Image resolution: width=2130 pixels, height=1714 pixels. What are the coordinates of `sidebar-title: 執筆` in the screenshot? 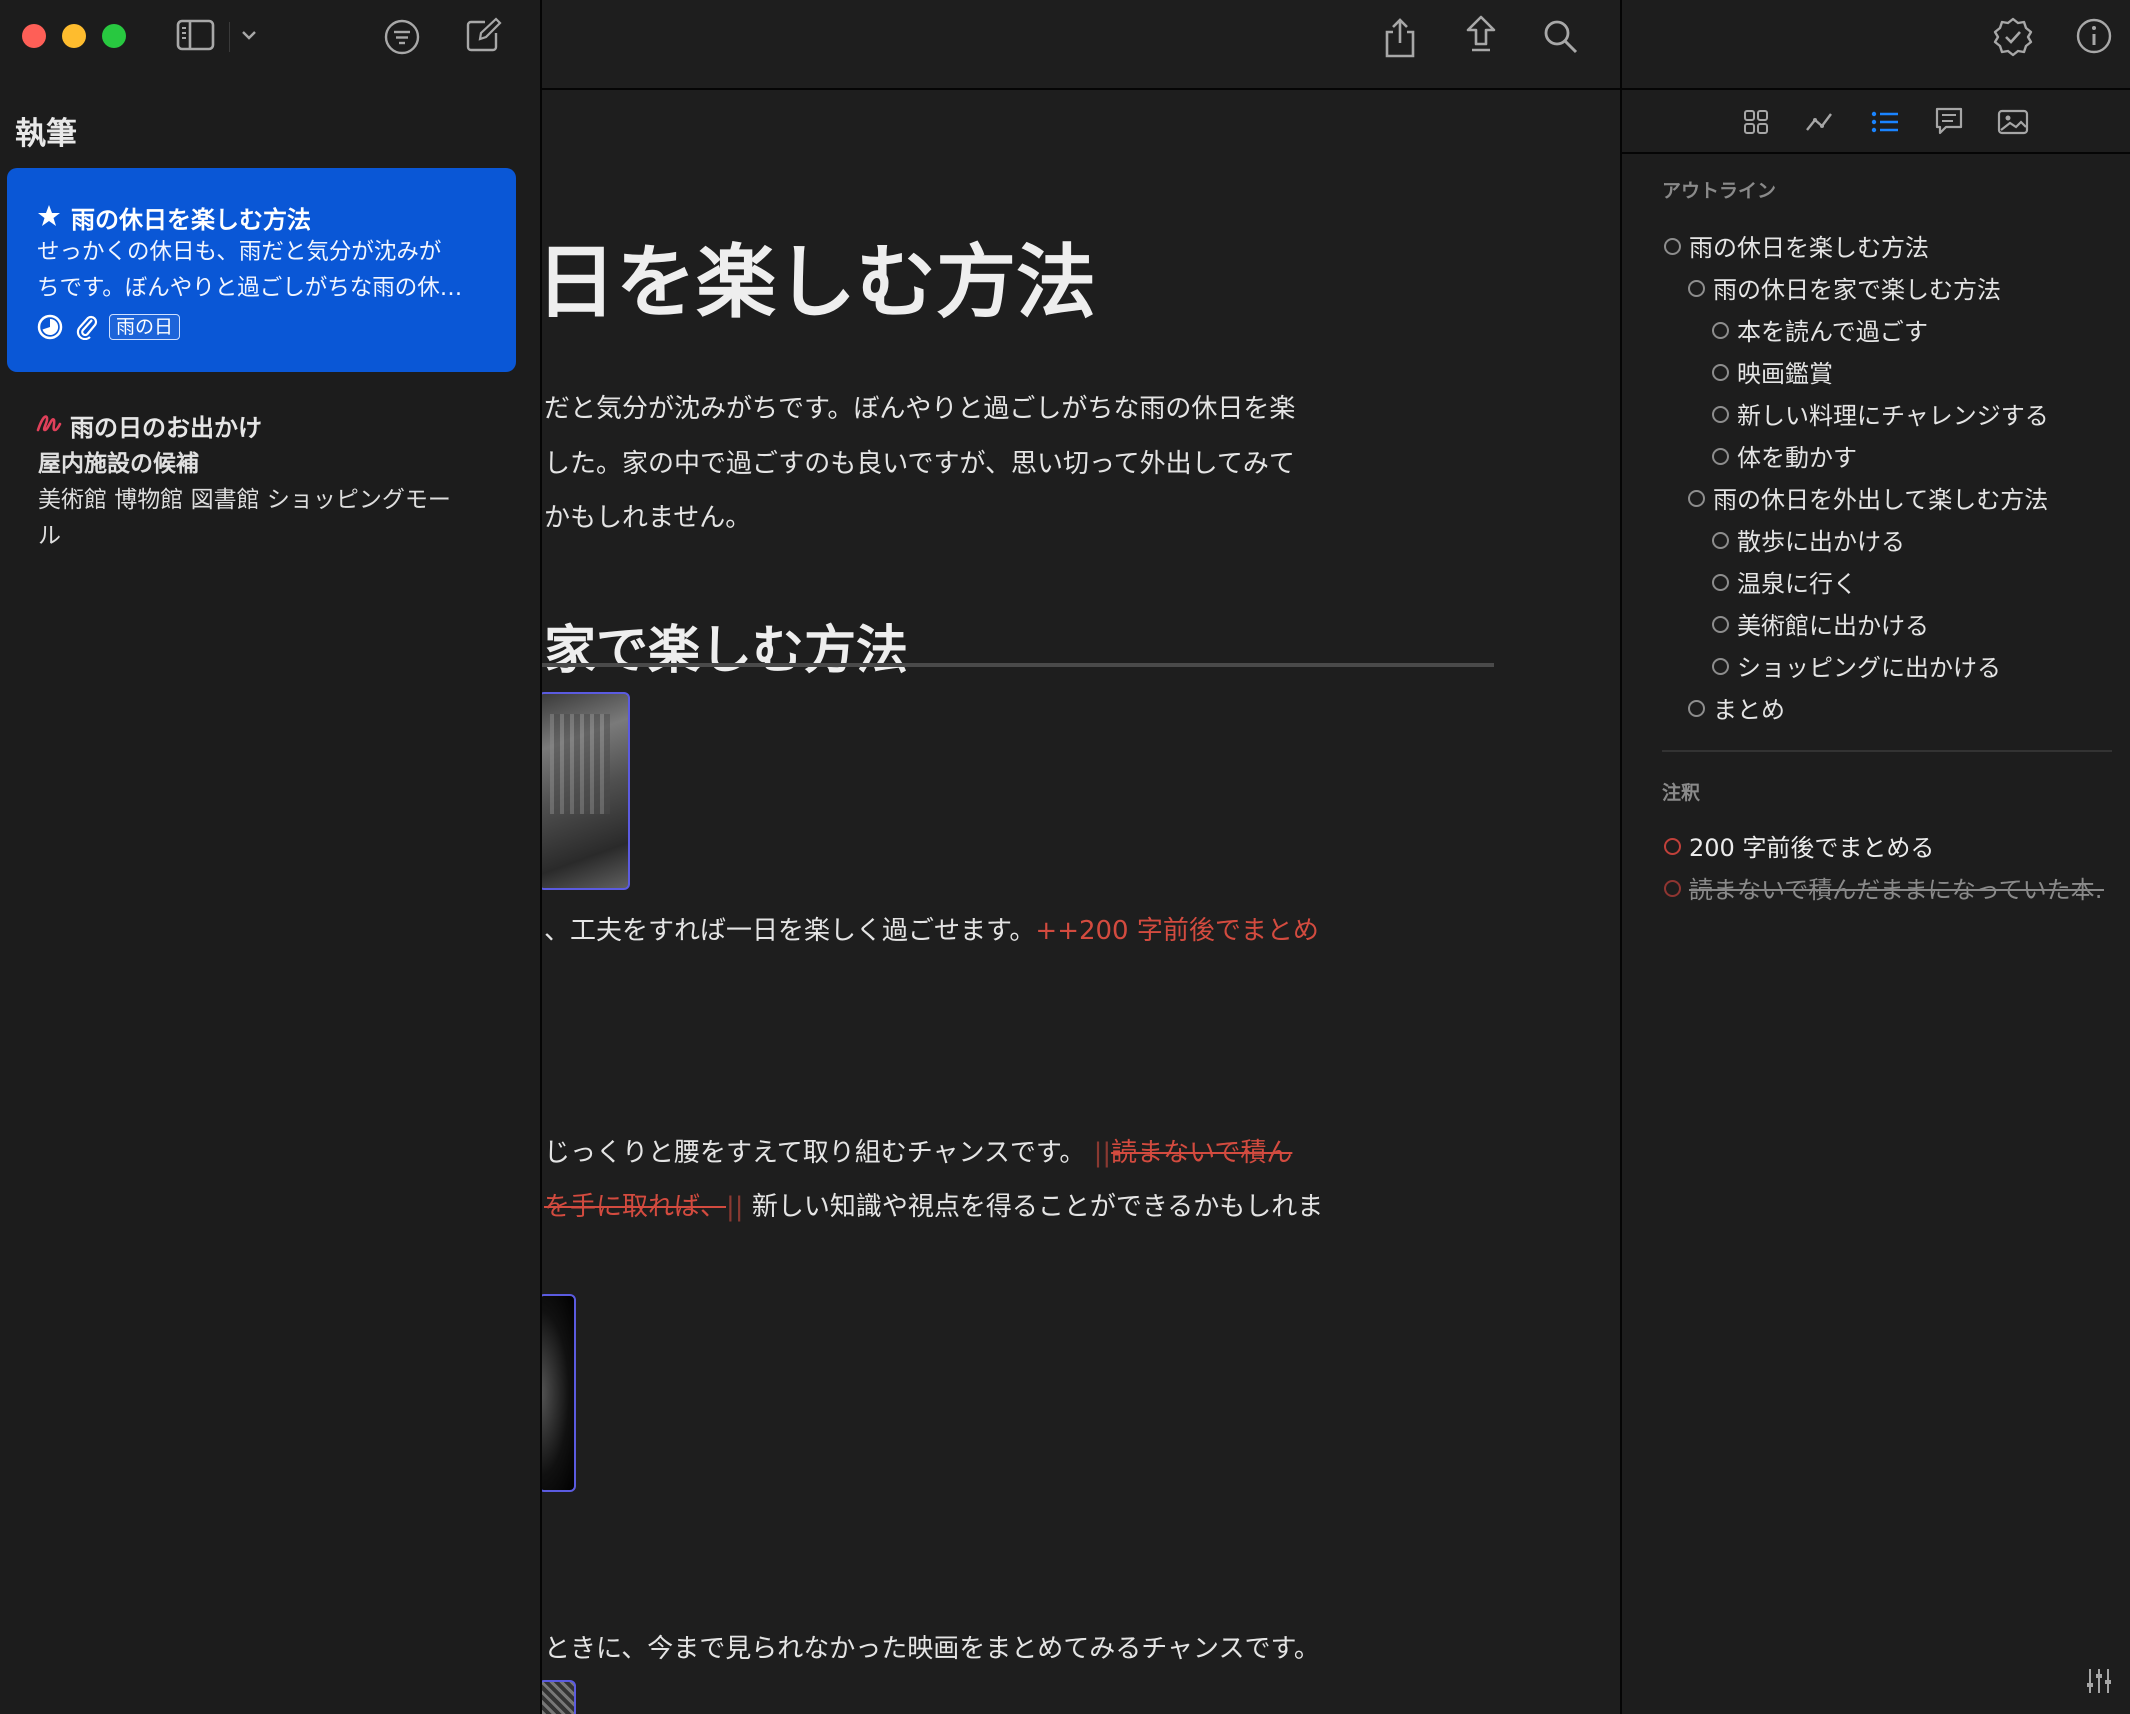 It's located at (46, 134).